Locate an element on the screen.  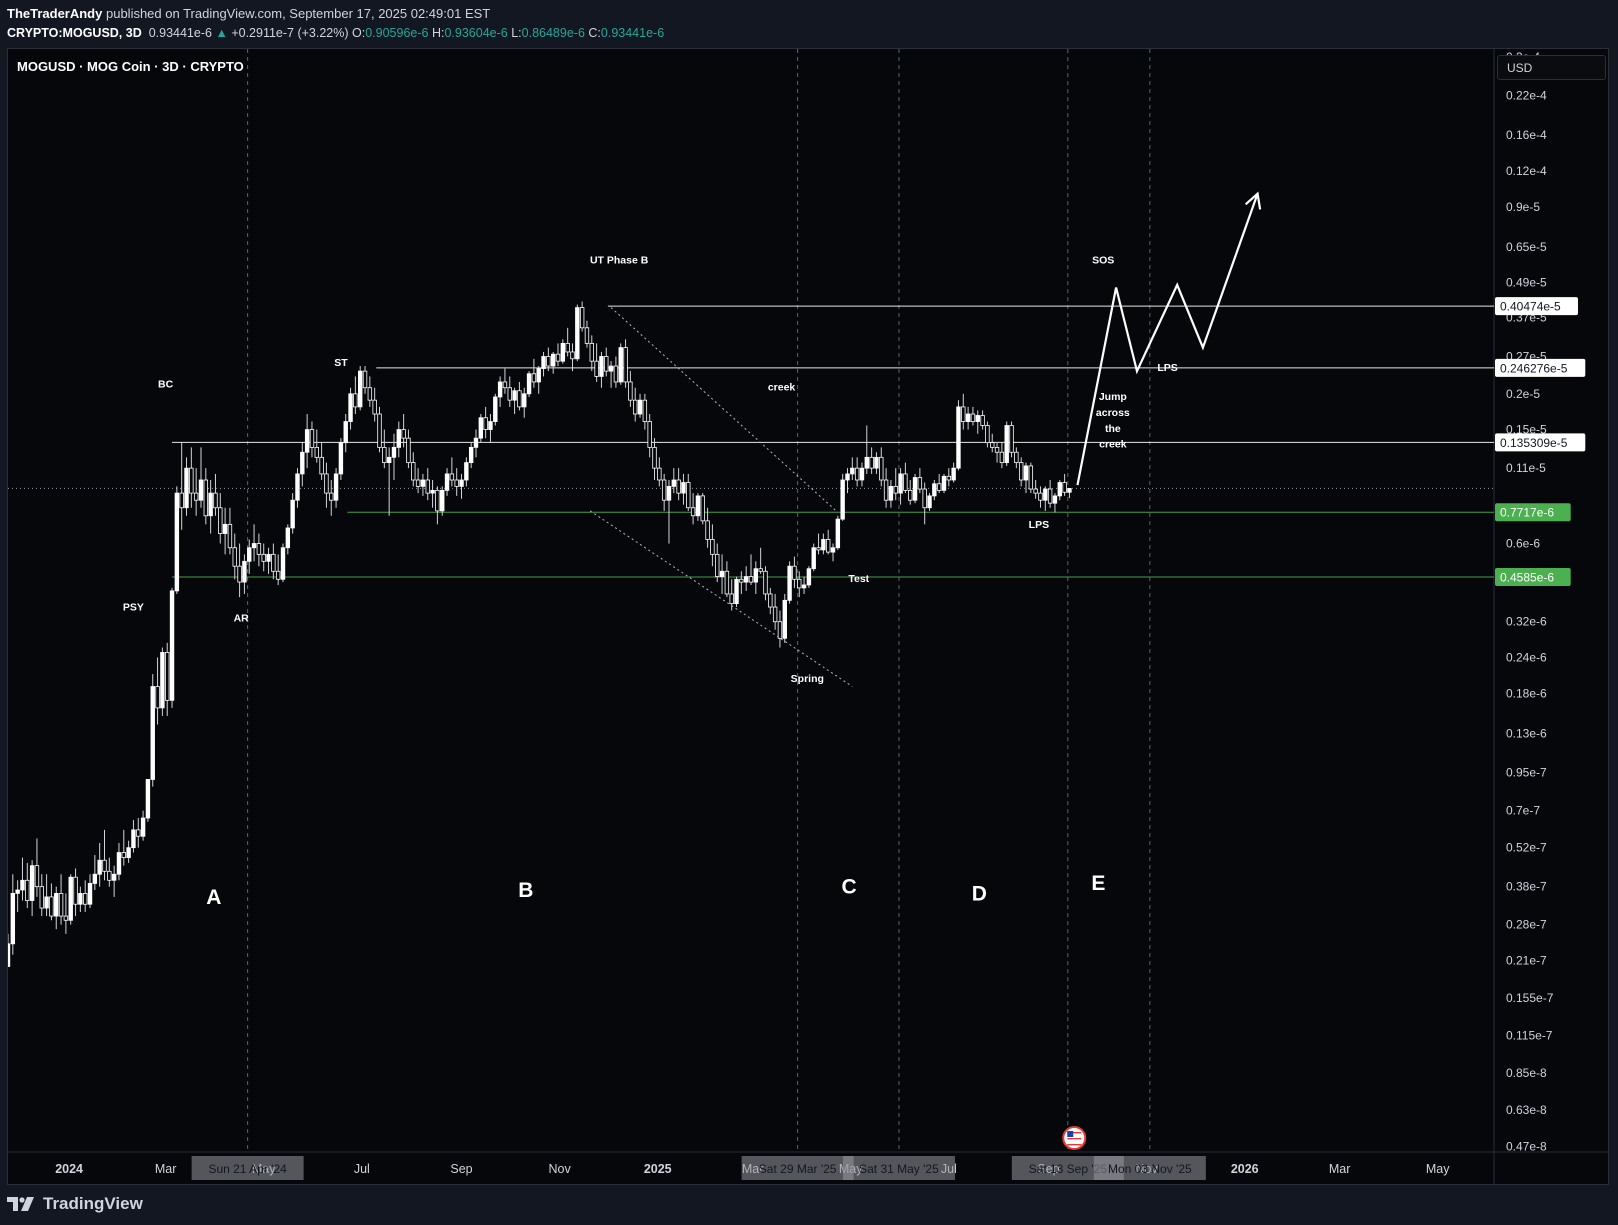
price-tick-label: 0.9e-5 is located at coordinates (1523, 207).